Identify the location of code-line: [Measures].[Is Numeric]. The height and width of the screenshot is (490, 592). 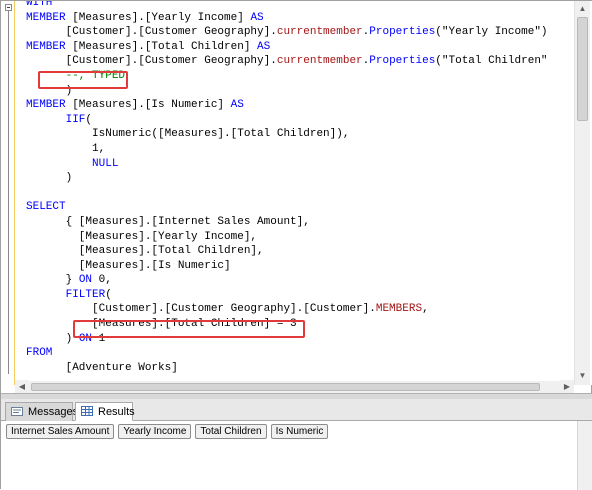
(301, 266).